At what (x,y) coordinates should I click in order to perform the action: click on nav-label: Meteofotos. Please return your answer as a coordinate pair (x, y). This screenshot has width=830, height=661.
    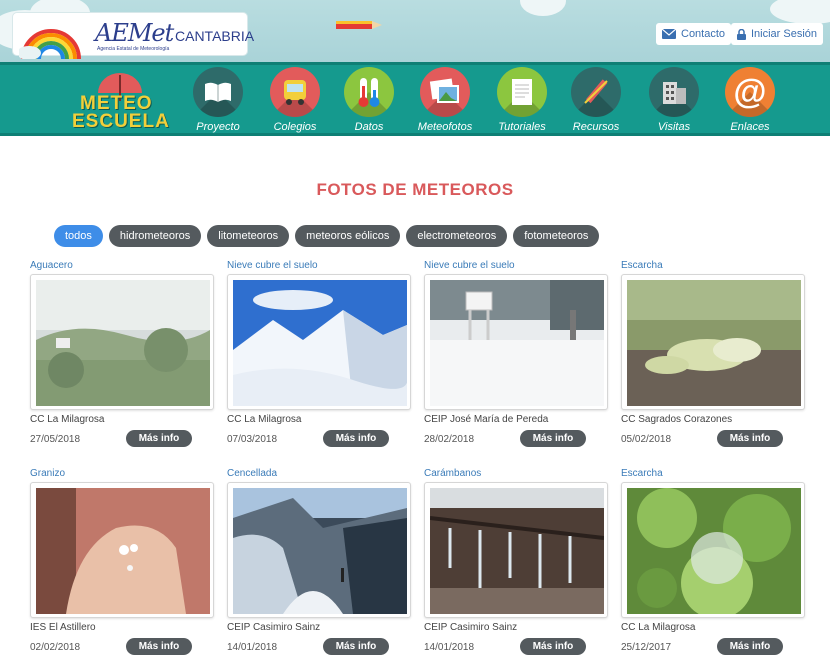
    Looking at the image, I should click on (445, 127).